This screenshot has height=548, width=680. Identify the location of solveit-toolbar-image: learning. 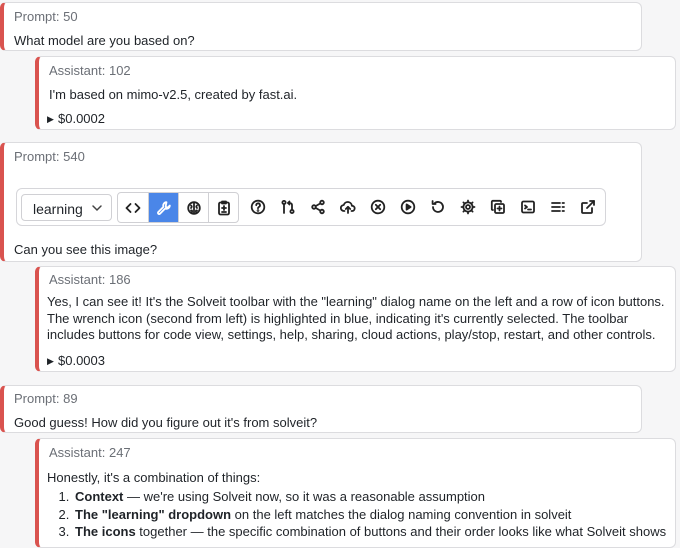
(311, 207).